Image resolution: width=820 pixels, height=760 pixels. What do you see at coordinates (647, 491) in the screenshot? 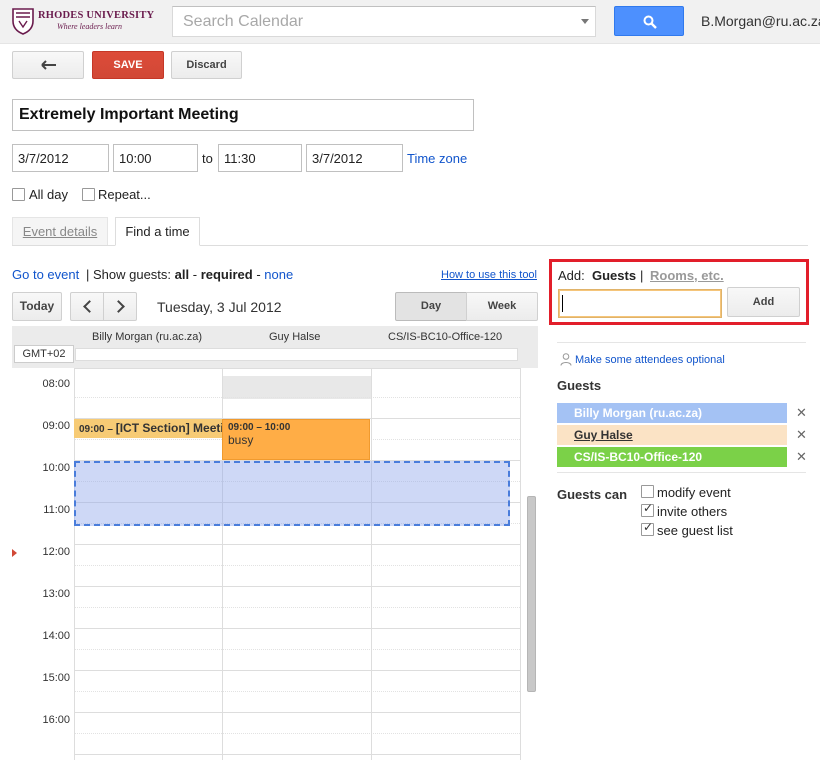
I see `modify-event-checkbox` at bounding box center [647, 491].